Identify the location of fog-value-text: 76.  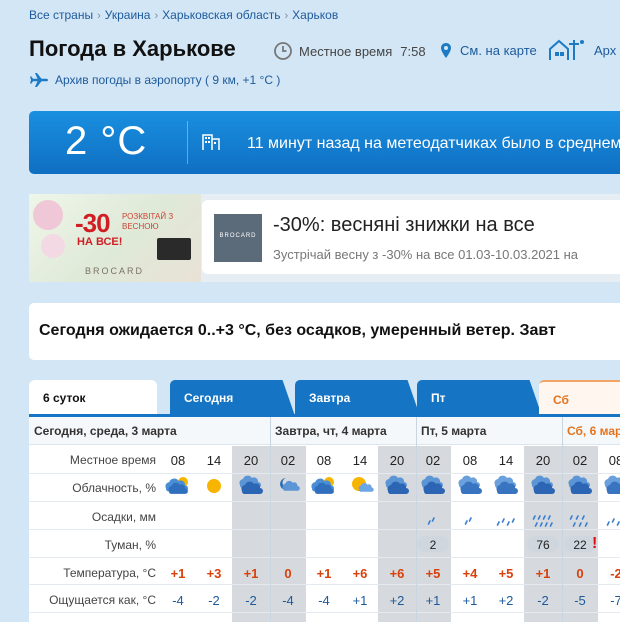
(543, 545).